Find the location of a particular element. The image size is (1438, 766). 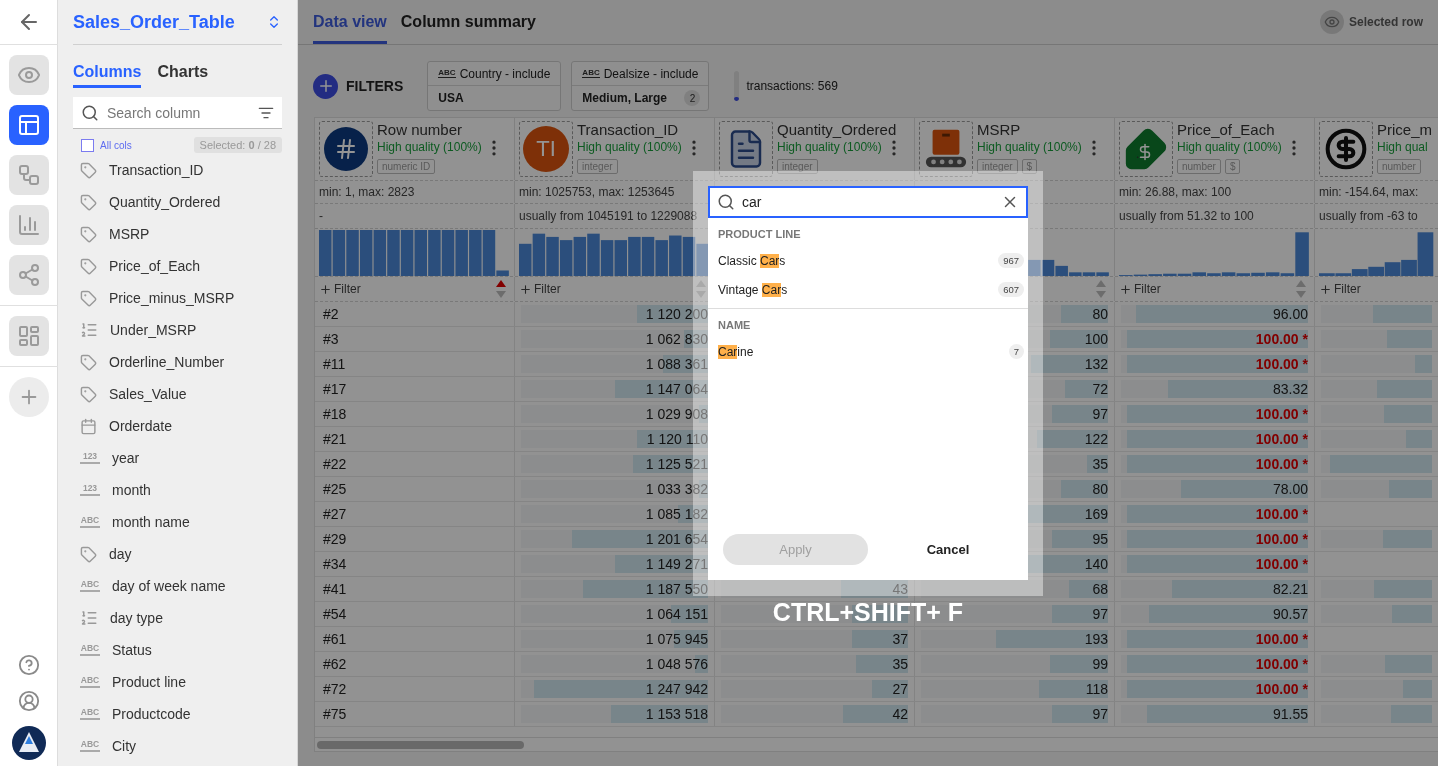

logo-icon is located at coordinates (28, 743).